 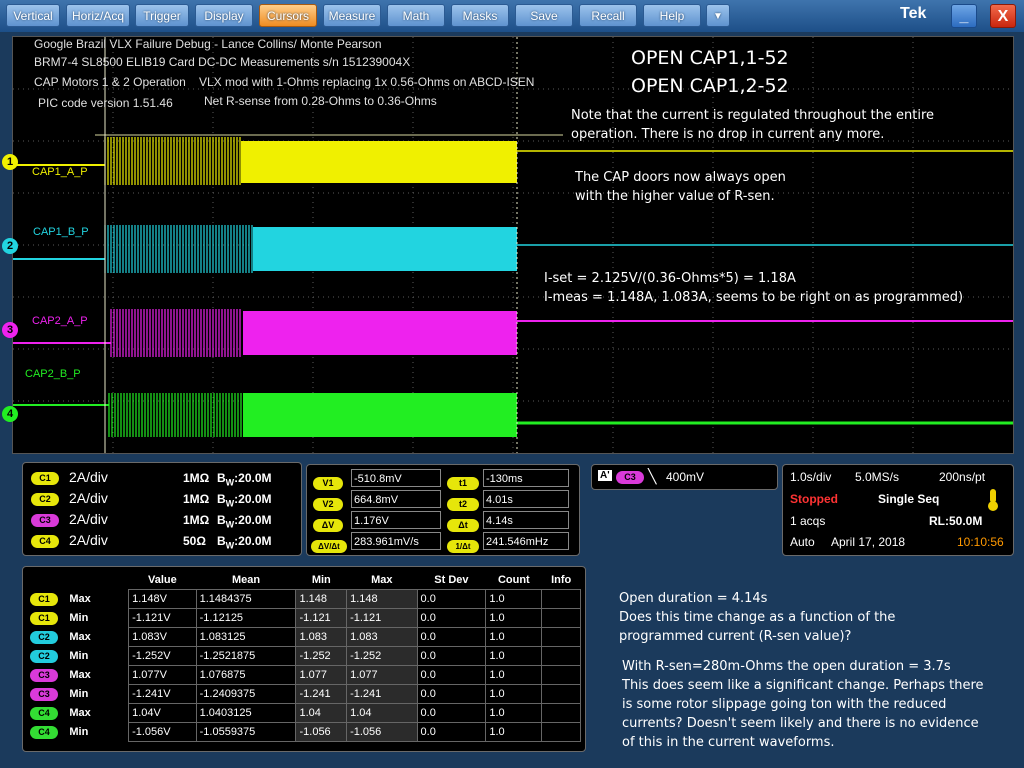 What do you see at coordinates (304, 637) in the screenshot?
I see `measurement-row: C2 Max 1.083V 1.083125 1.083 1.083 0.0 1.0` at bounding box center [304, 637].